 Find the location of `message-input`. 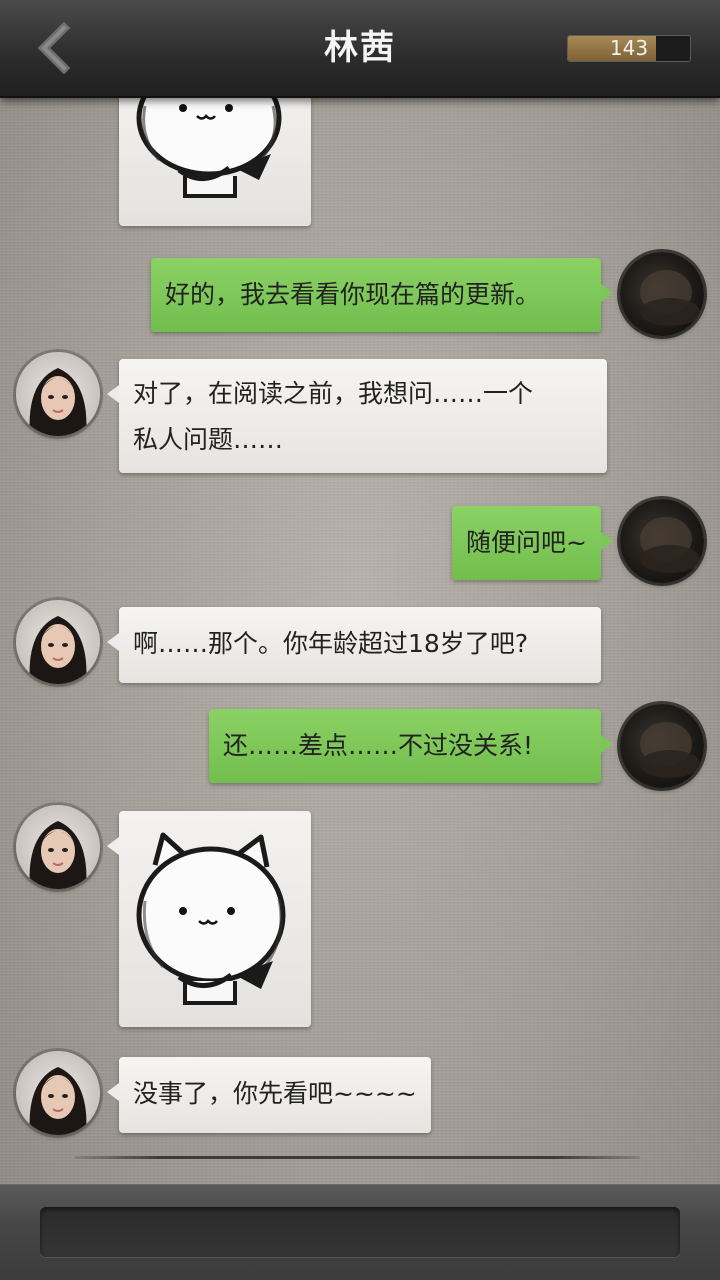

message-input is located at coordinates (360, 1232).